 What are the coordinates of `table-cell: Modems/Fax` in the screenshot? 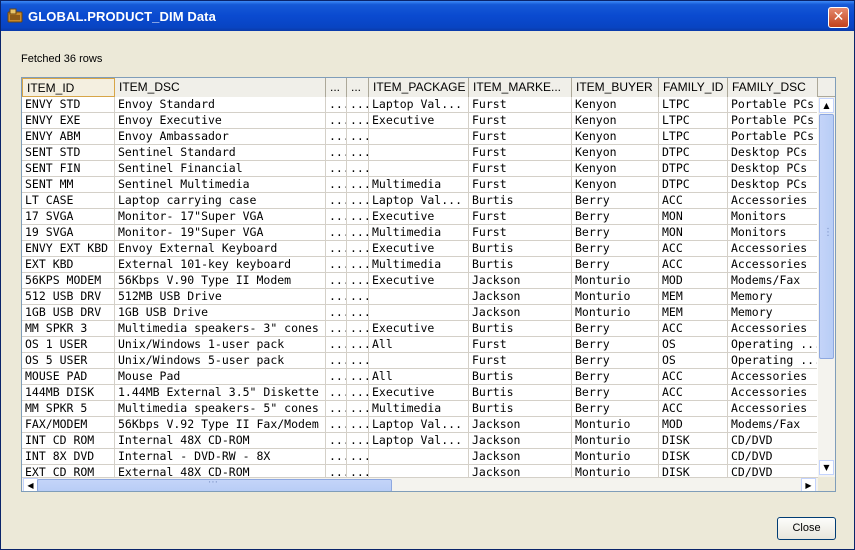 It's located at (772, 425).